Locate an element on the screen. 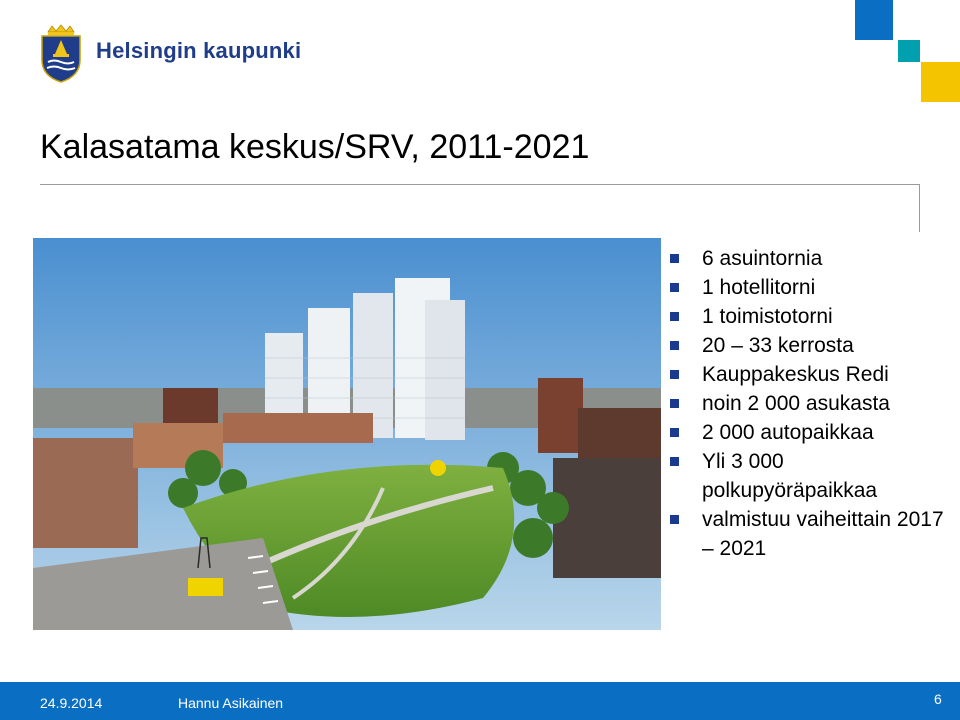 The width and height of the screenshot is (960, 720). page-number: 6 is located at coordinates (938, 699).